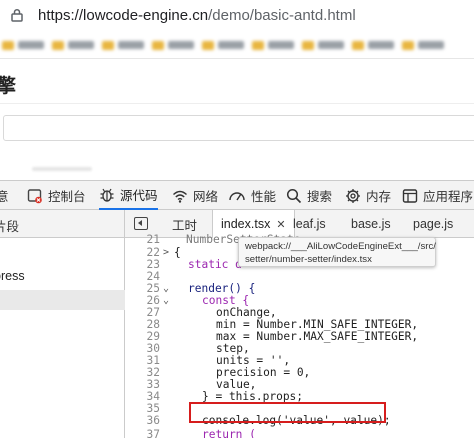  What do you see at coordinates (320, 197) in the screenshot?
I see `tab-label: 搜索` at bounding box center [320, 197].